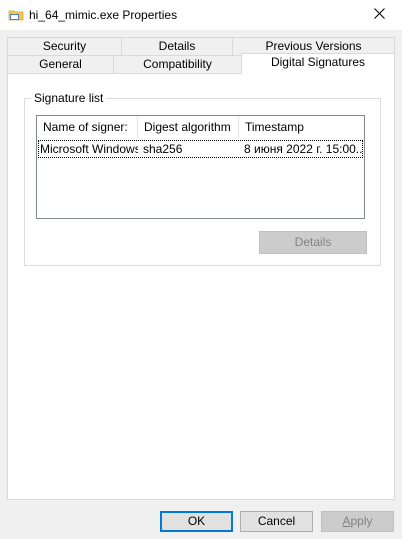  Describe the element at coordinates (69, 98) in the screenshot. I see `signature-list-label: Signature list` at that location.